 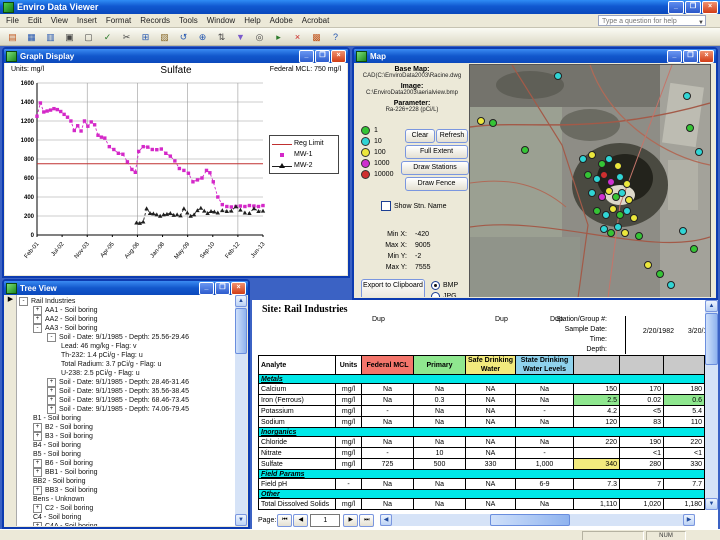 I want to click on tree-item: + BB1 - Soil boring, so click(x=125, y=472).